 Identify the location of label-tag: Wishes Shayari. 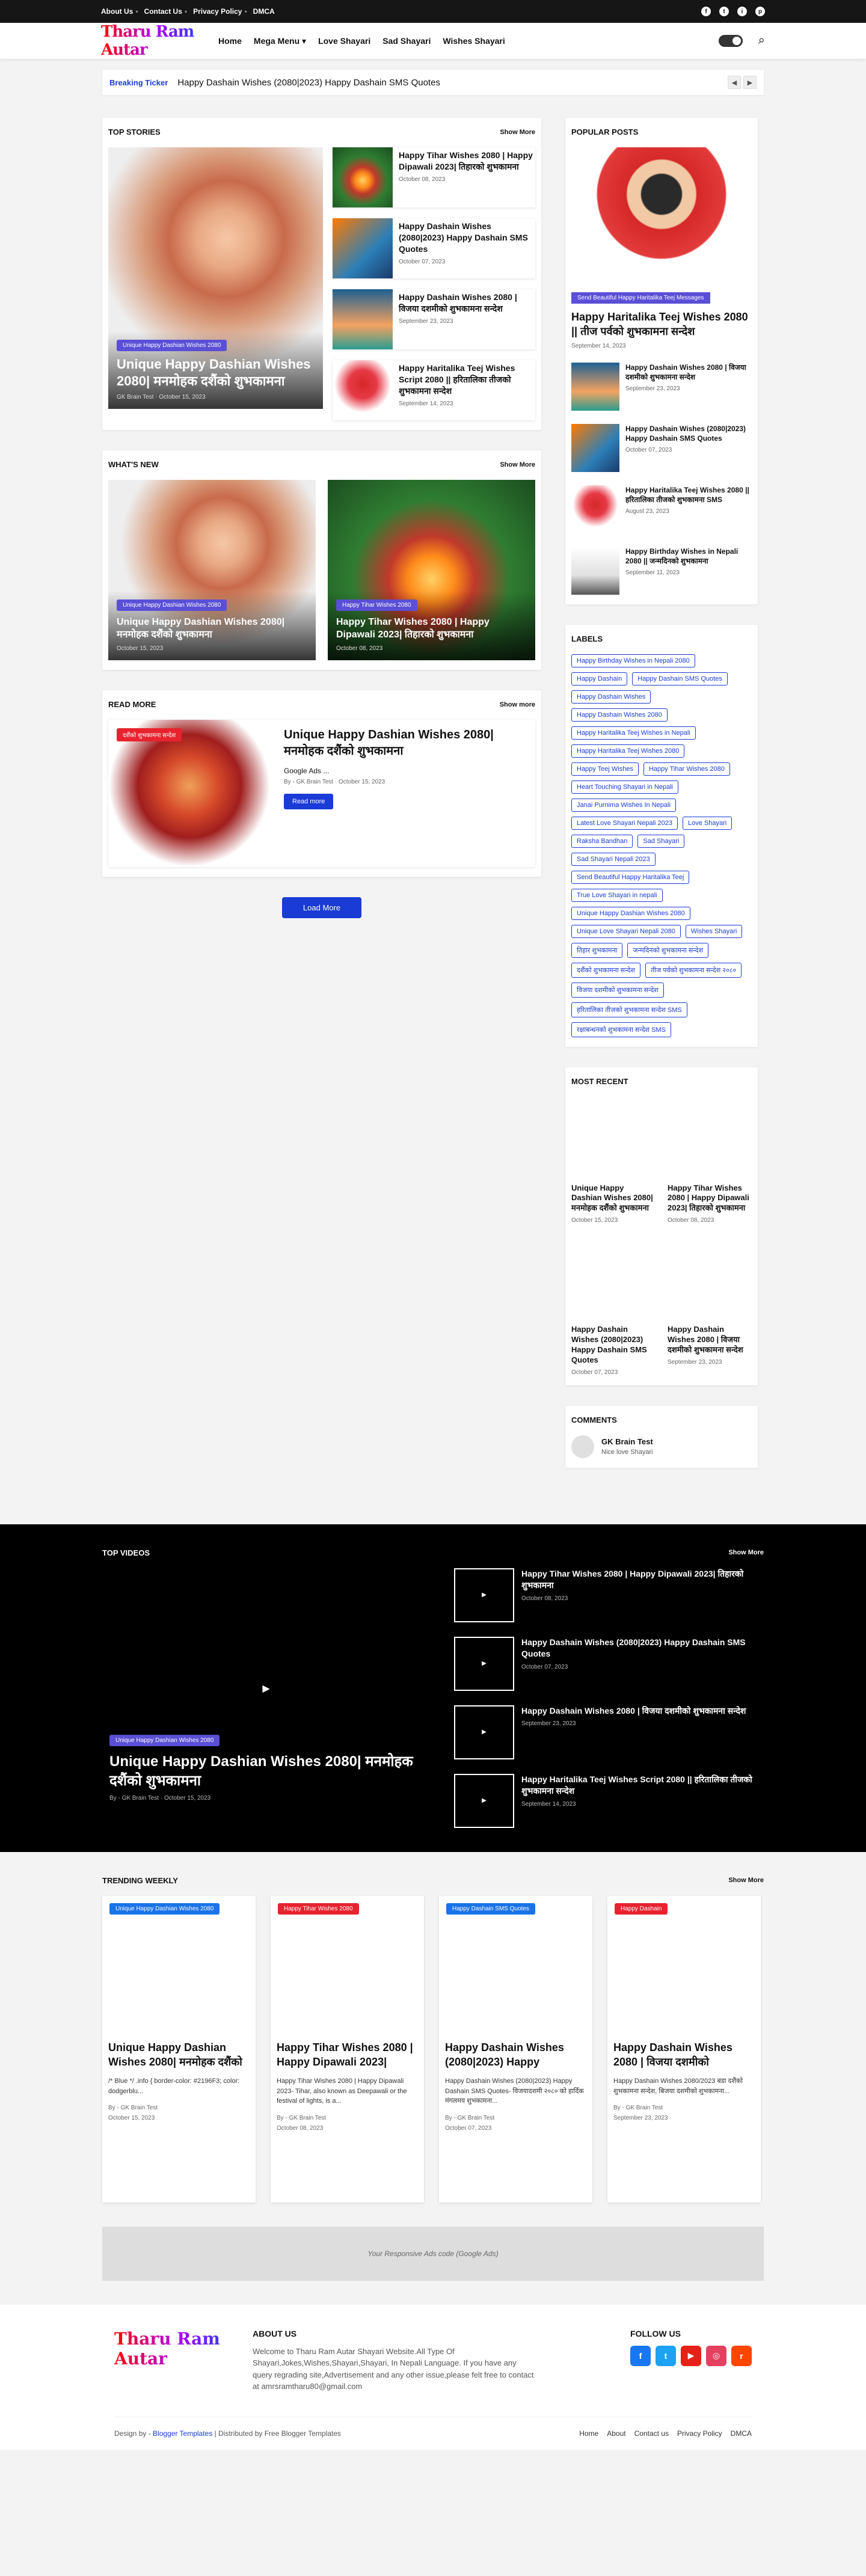
(714, 931).